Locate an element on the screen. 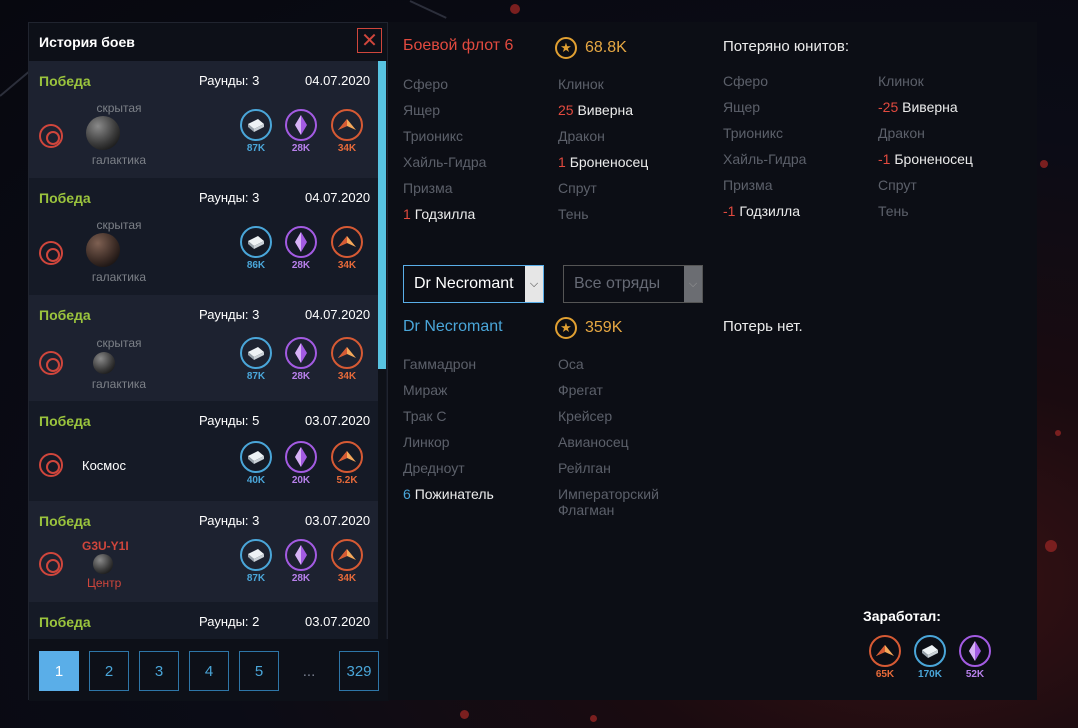 This screenshot has width=1078, height=728. metal-resource: 87K is located at coordinates (256, 131).